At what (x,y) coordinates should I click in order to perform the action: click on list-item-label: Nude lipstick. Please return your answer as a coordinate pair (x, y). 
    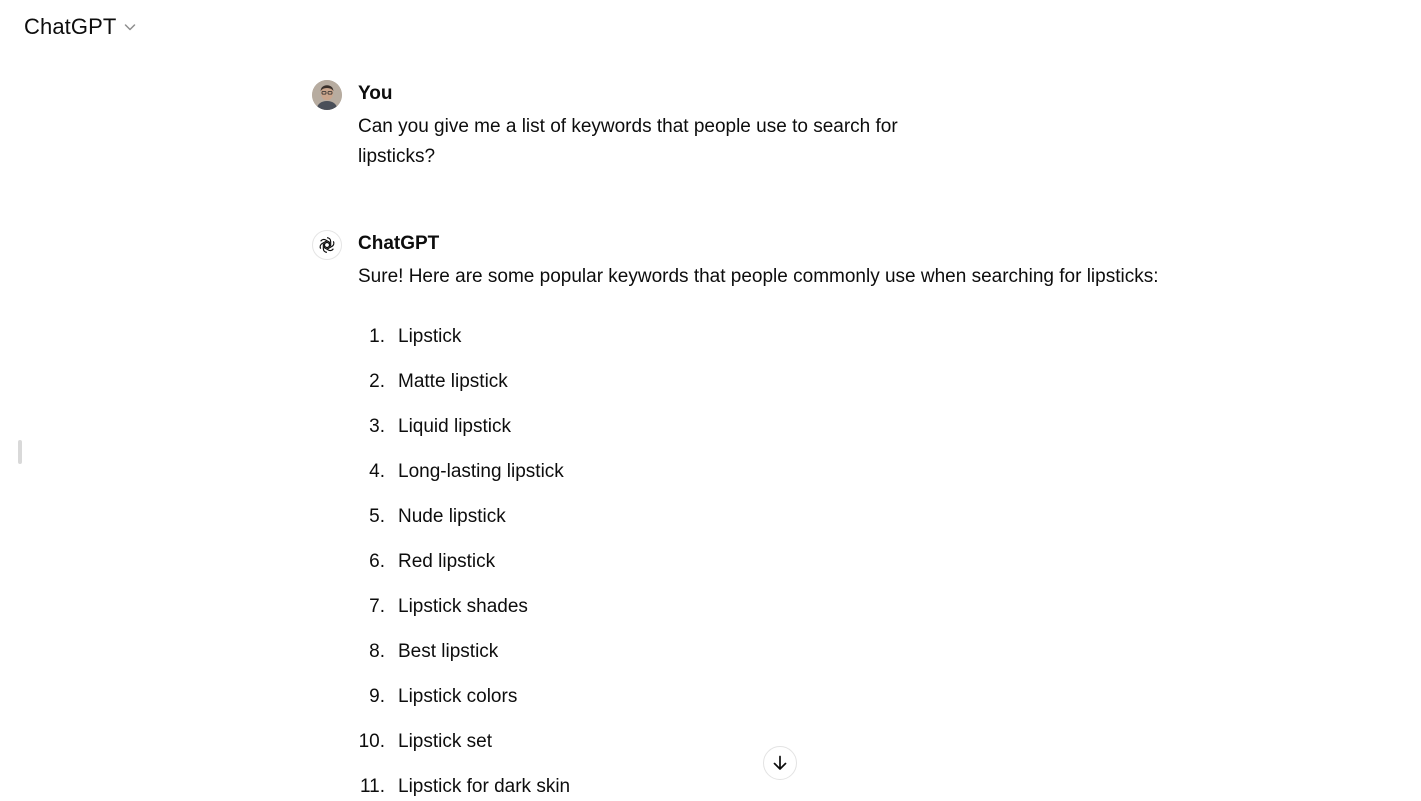
    Looking at the image, I should click on (452, 516).